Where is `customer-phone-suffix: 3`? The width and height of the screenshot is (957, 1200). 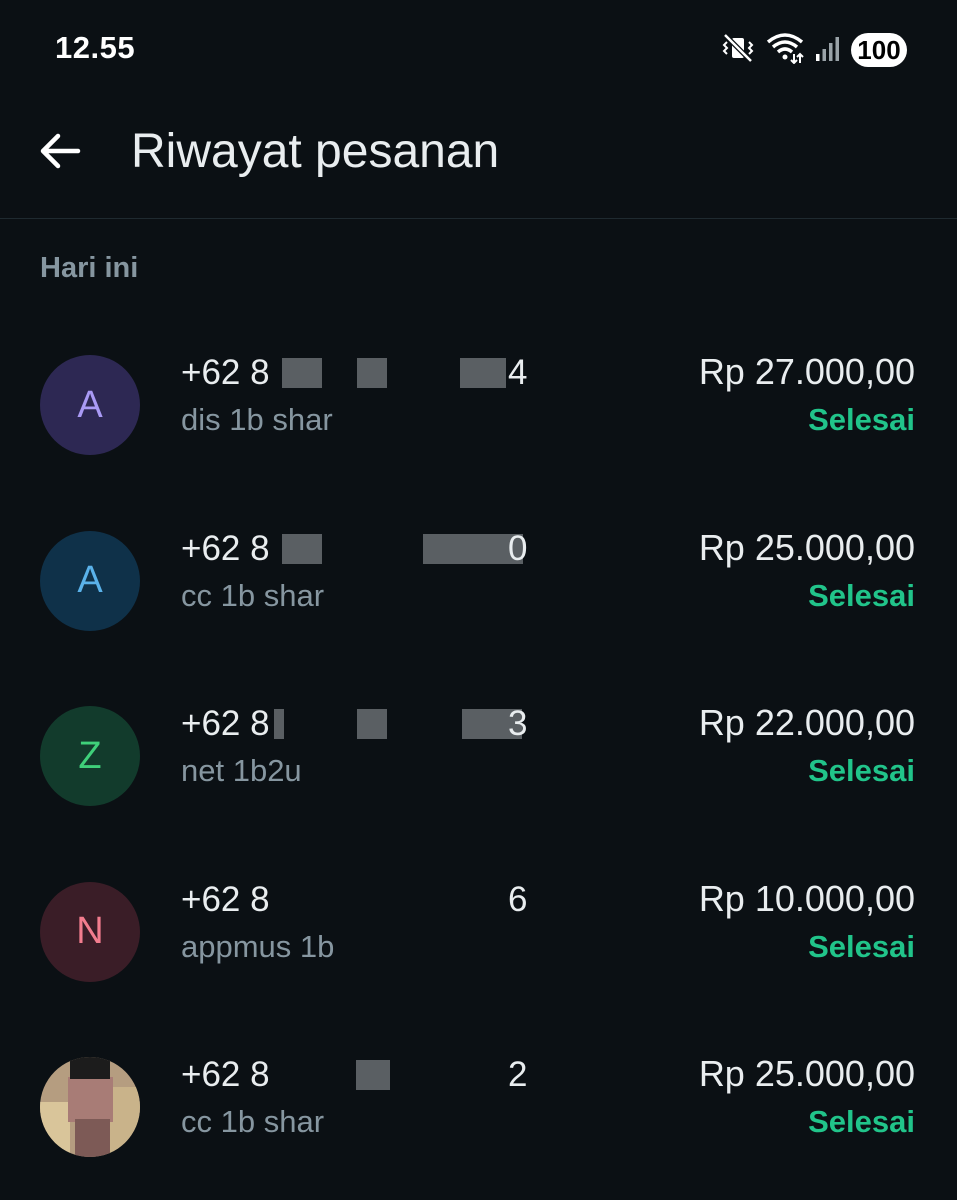 customer-phone-suffix: 3 is located at coordinates (518, 723).